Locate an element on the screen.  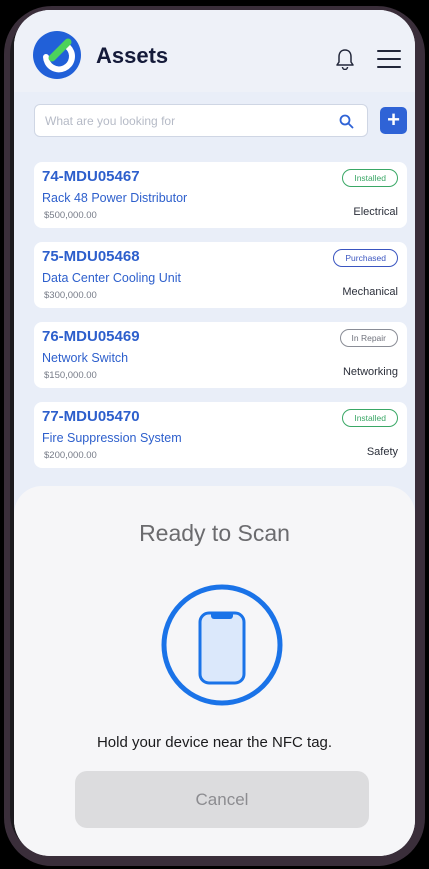
page-title: Assets is located at coordinates (132, 55).